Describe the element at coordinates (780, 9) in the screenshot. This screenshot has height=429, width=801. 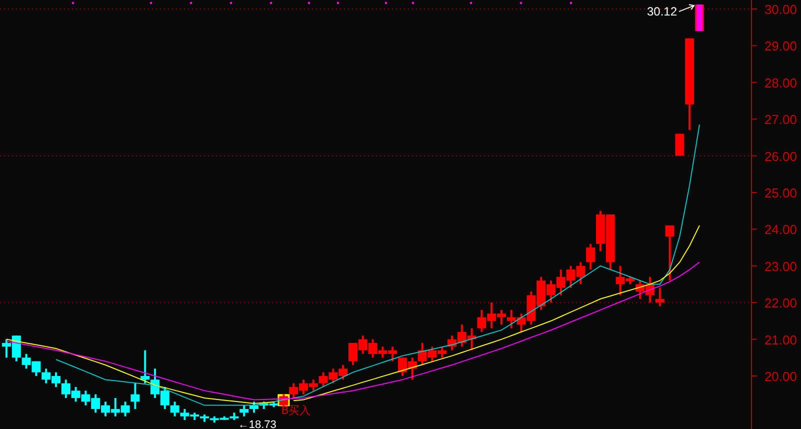
I see `axis-label: 30.00` at that location.